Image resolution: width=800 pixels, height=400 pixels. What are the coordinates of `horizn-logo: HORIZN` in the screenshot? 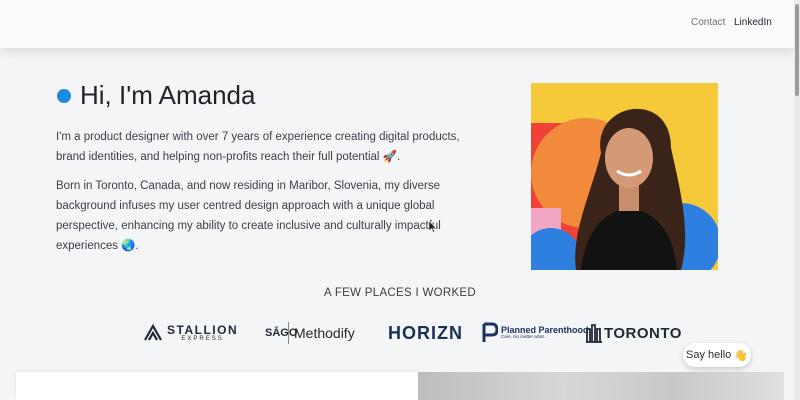 It's located at (425, 332).